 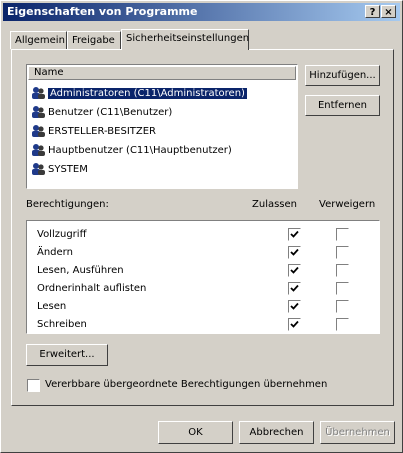 What do you see at coordinates (102, 131) in the screenshot?
I see `user-list-item-label: ERSTELLER-BESITZER` at bounding box center [102, 131].